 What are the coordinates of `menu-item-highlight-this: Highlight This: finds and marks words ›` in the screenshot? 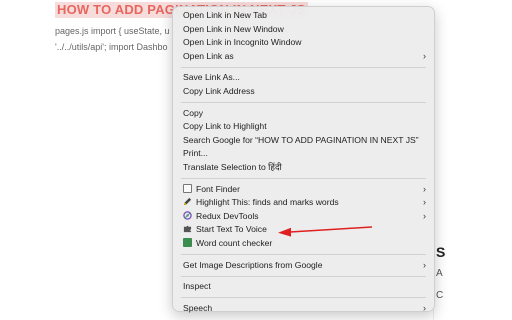 It's located at (303, 203).